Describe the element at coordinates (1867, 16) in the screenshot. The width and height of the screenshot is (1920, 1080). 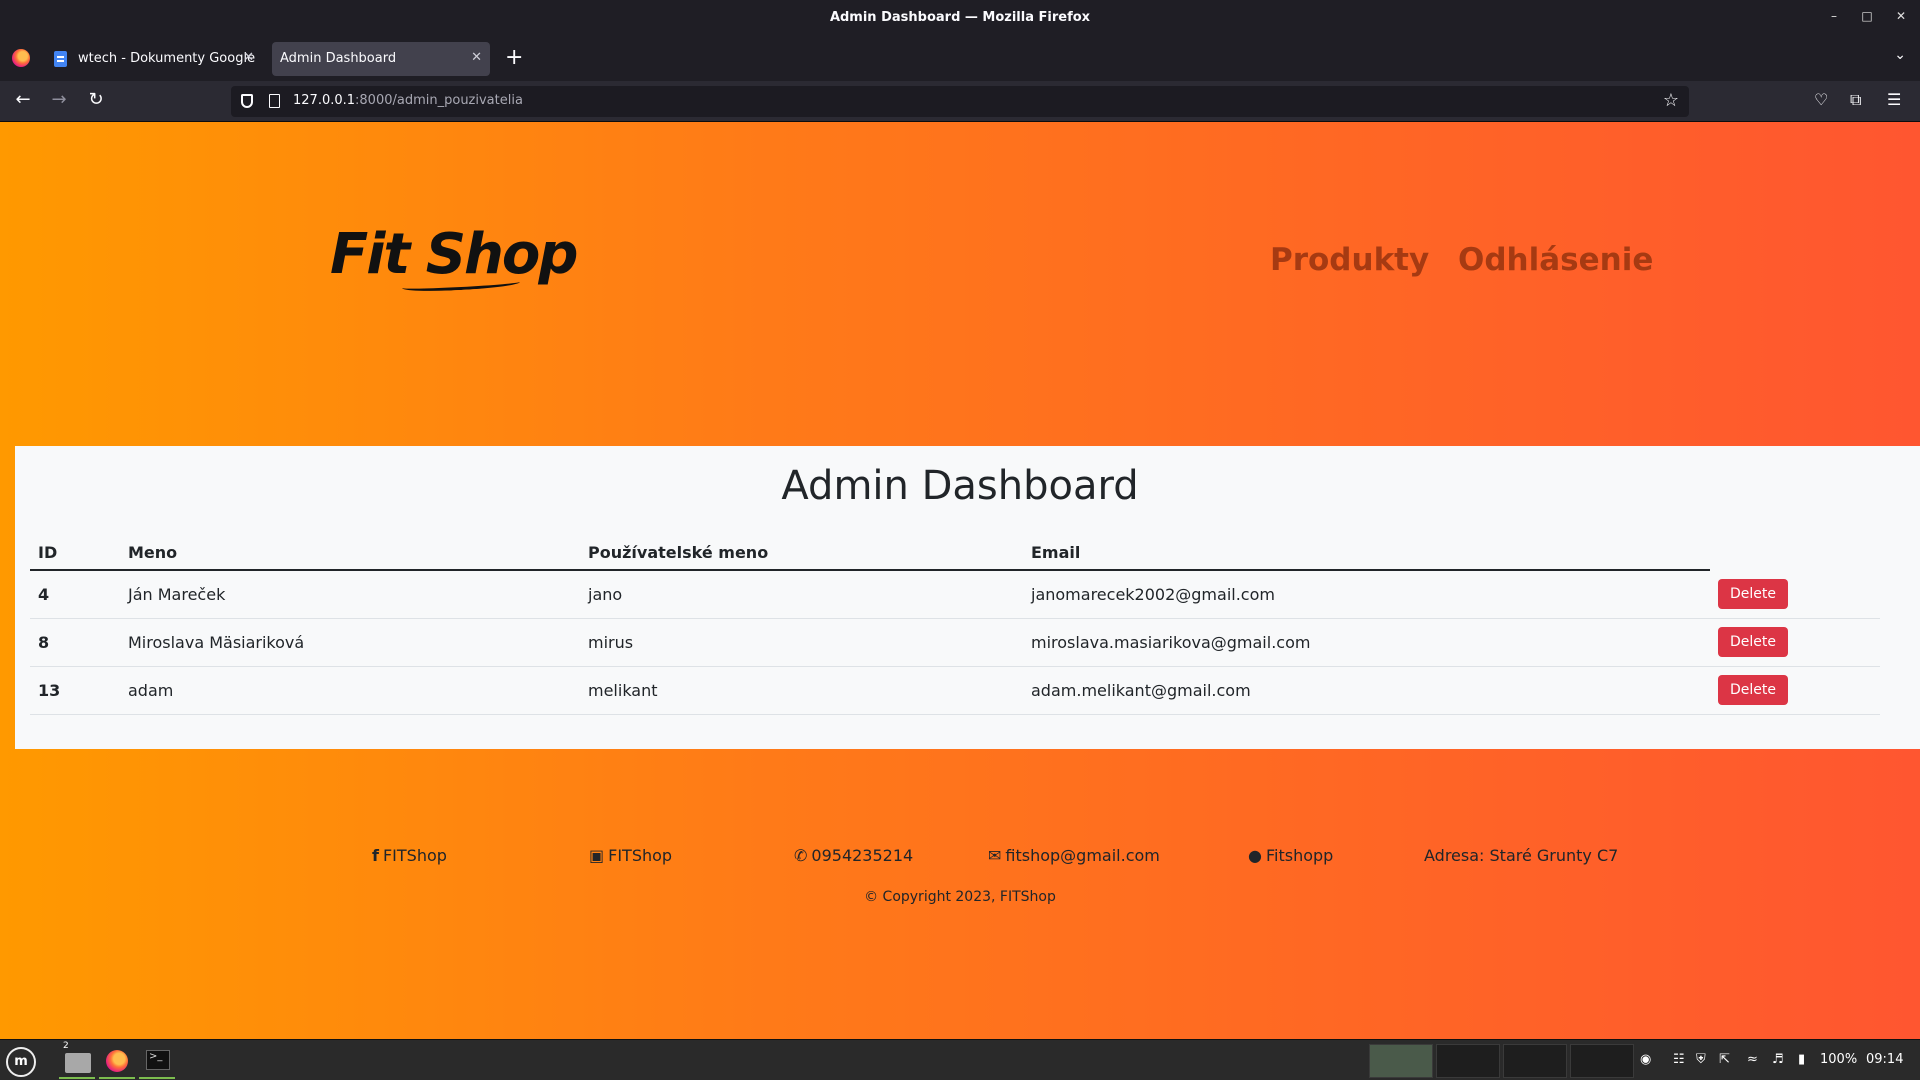
I see `maximize-icon: □` at that location.